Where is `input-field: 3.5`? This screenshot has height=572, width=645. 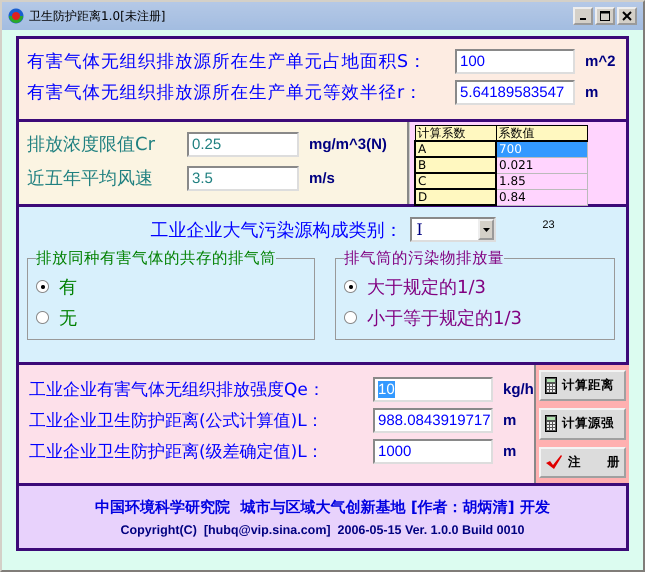
input-field: 3.5 is located at coordinates (243, 178).